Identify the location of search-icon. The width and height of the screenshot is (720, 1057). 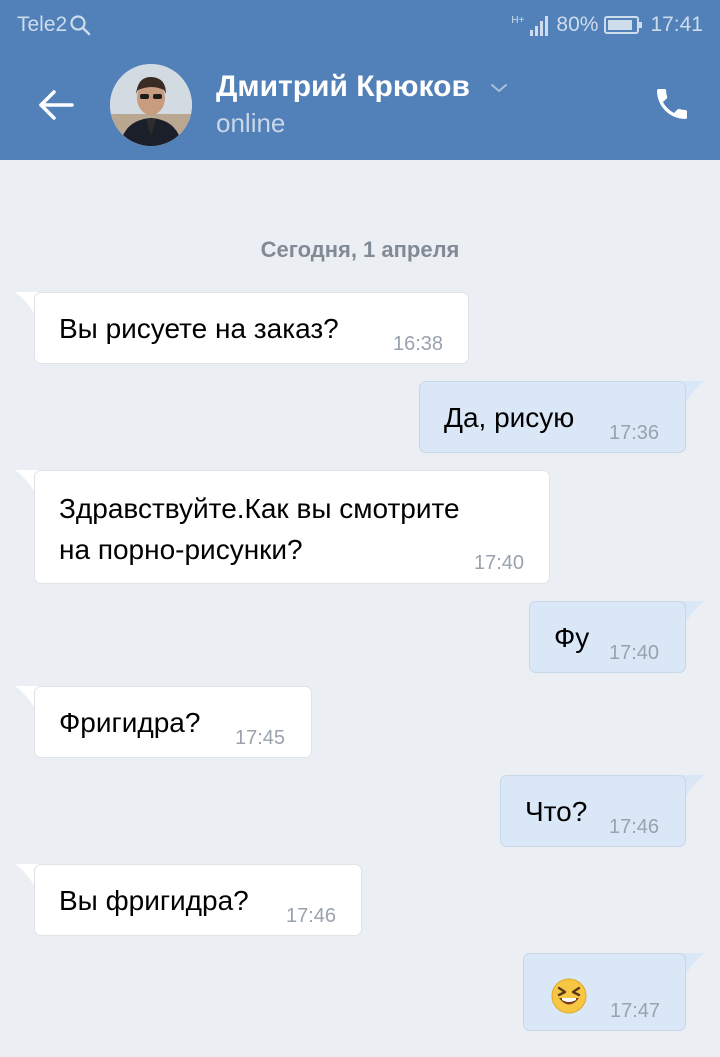
(80, 25).